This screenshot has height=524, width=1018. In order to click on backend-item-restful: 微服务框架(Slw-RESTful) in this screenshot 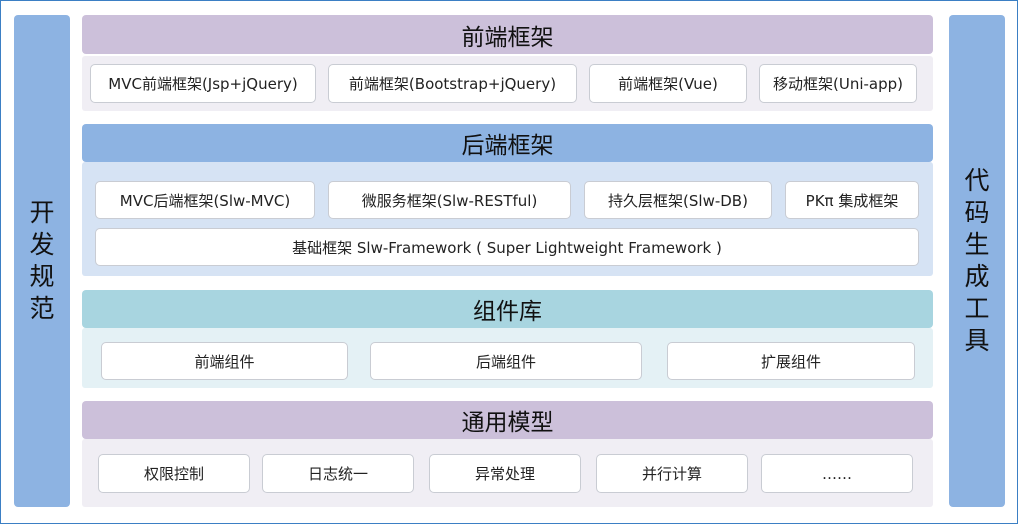, I will do `click(449, 200)`.